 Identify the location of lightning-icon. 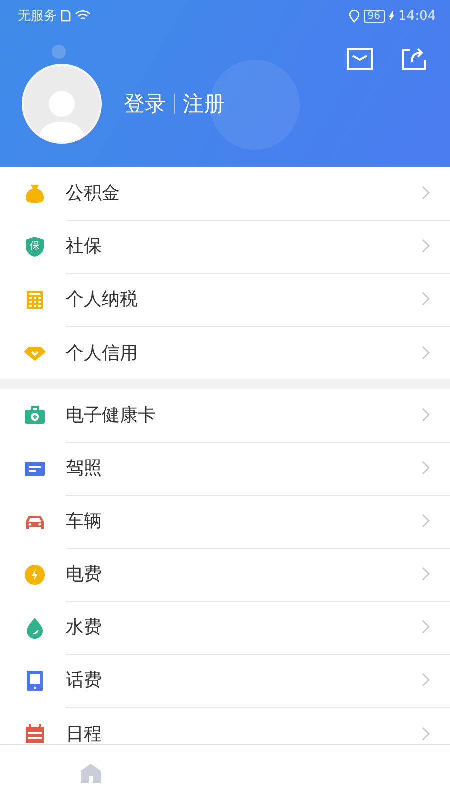
(35, 575).